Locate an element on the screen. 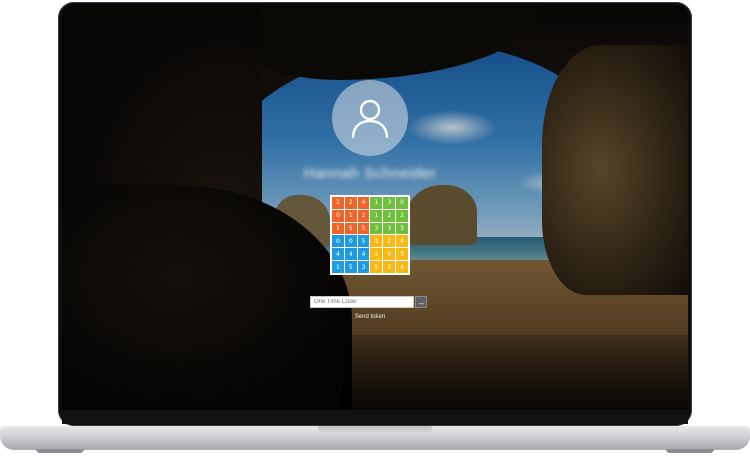 The image size is (750, 458). token-grid: 124130012122155333005324444303153524 is located at coordinates (370, 235).